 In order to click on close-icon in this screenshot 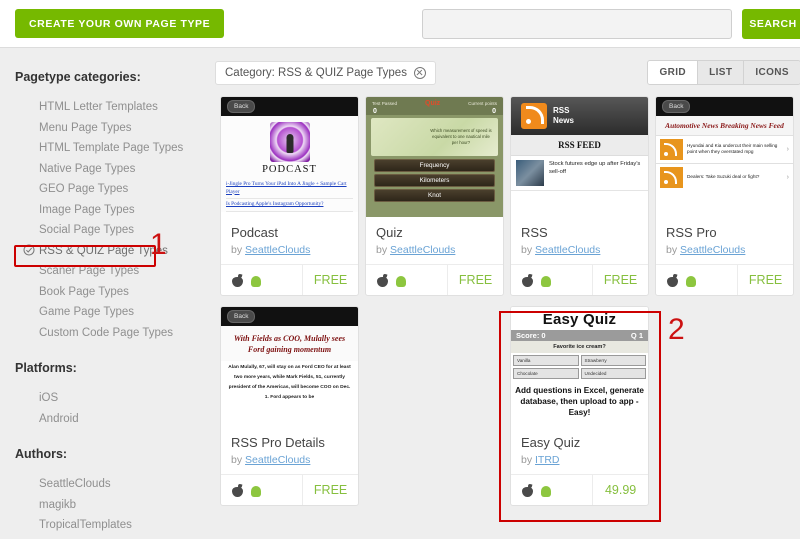, I will do `click(419, 73)`.